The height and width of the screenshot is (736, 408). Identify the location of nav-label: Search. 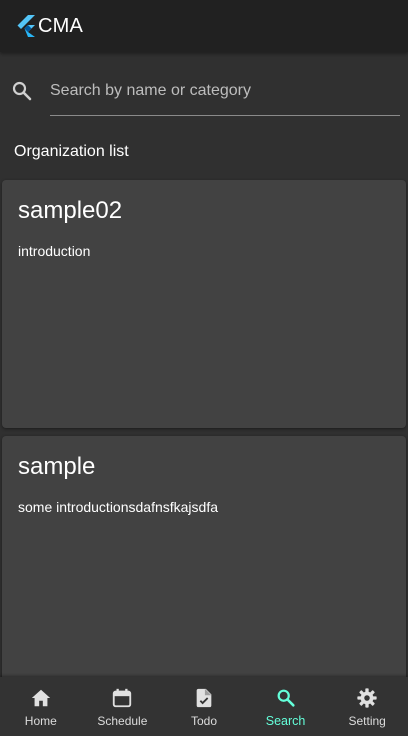
(285, 721).